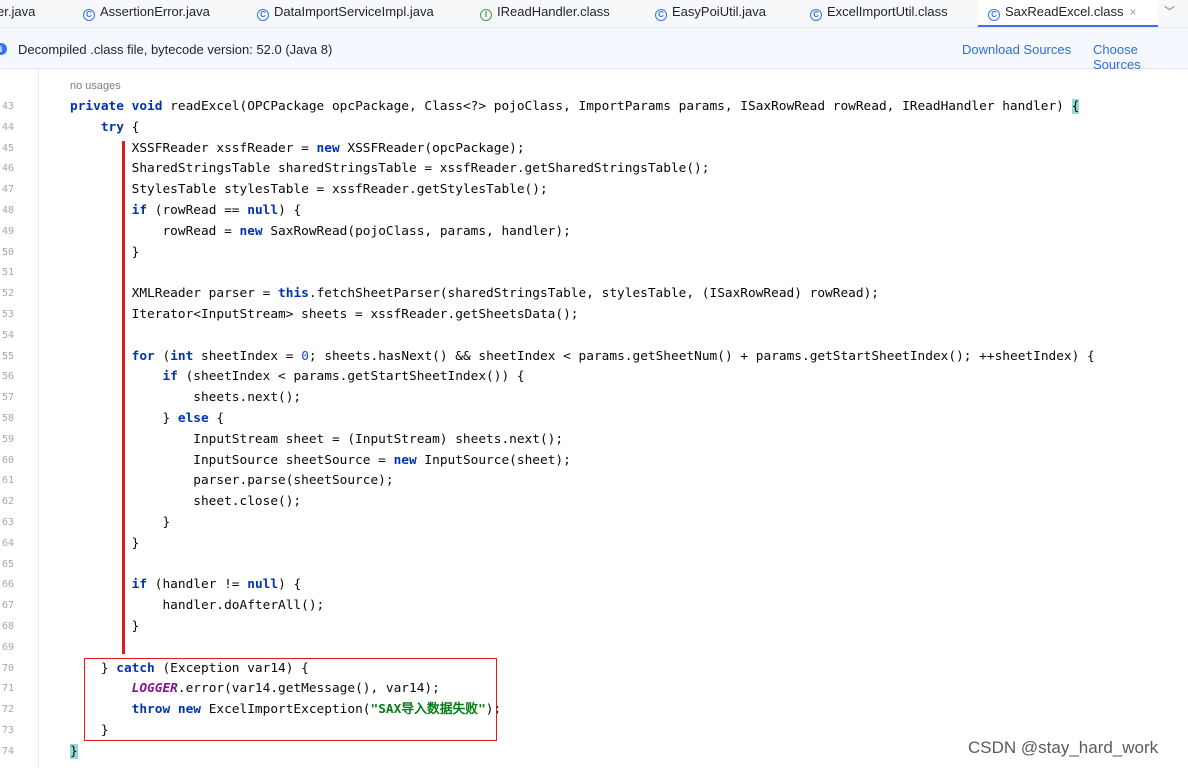  I want to click on line-number: 54, so click(7, 335).